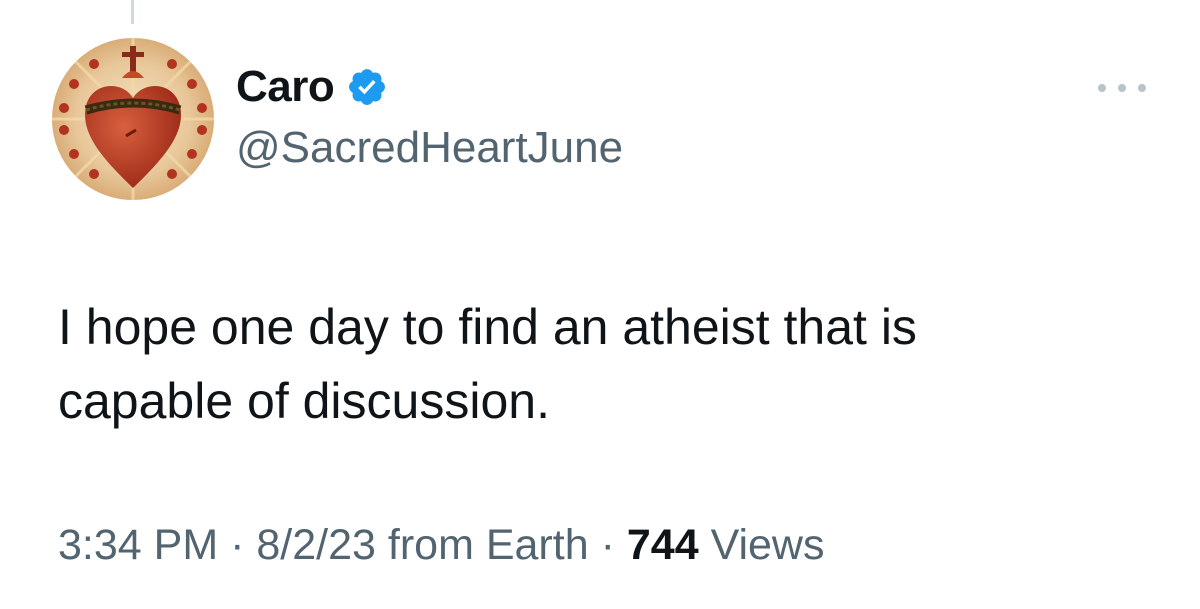 Image resolution: width=1200 pixels, height=609 pixels. Describe the element at coordinates (429, 148) in the screenshot. I see `author-handle: @SacredHeartJune` at that location.